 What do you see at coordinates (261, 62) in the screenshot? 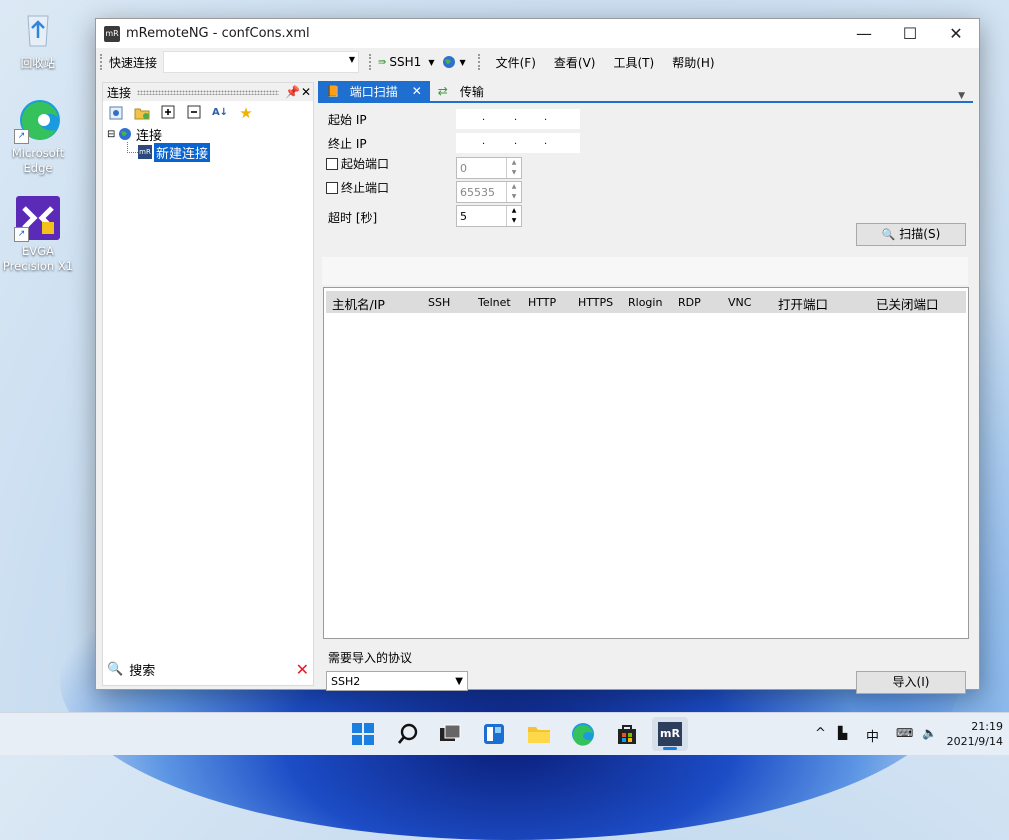
I see `quick-connect-input: ▼` at bounding box center [261, 62].